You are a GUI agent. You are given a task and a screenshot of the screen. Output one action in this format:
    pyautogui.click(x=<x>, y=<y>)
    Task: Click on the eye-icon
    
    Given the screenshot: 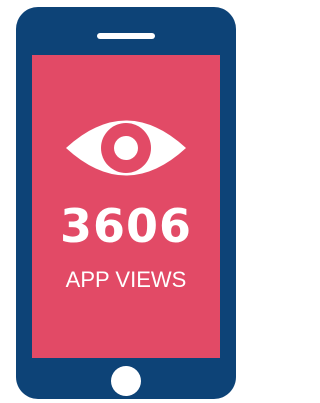 What is the action you would take?
    pyautogui.click(x=126, y=148)
    